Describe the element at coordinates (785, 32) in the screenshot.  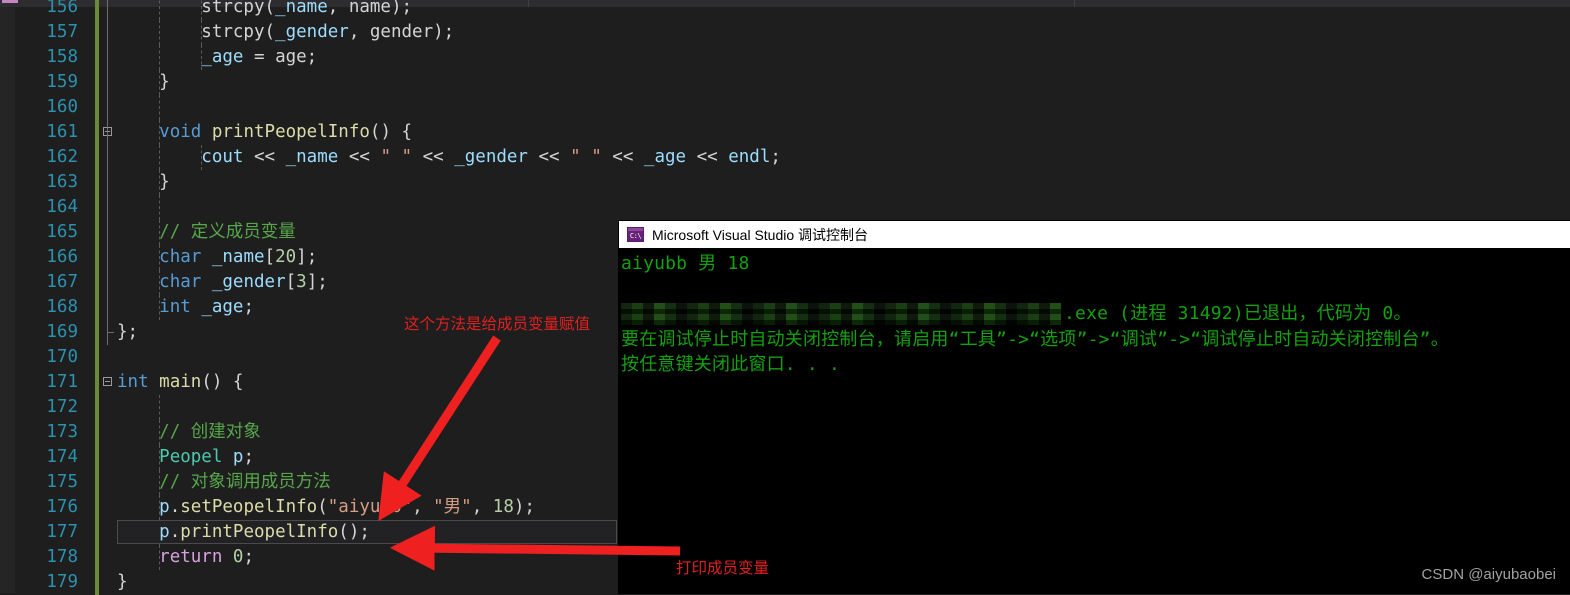
I see `code-line: 157 strcpy(_gender, gender);` at that location.